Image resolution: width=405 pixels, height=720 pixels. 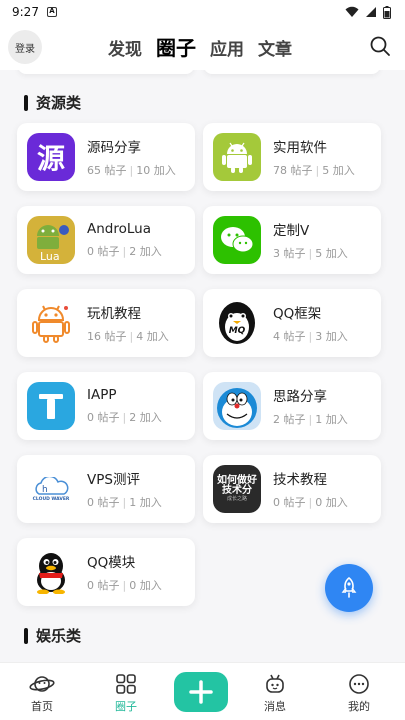 I want to click on tech-tutorial-icon: 如何做好 技术分 成长之路, so click(x=237, y=489).